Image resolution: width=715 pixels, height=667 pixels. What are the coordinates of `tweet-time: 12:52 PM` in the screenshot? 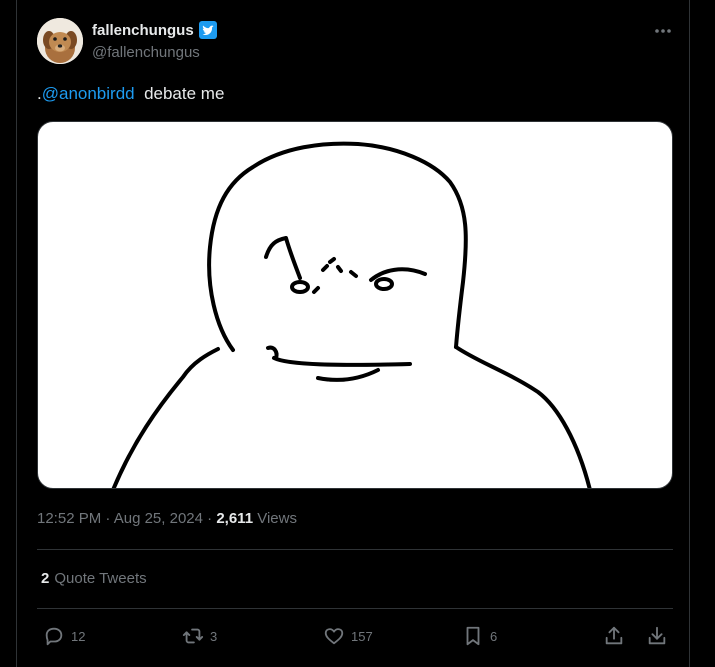 It's located at (69, 518).